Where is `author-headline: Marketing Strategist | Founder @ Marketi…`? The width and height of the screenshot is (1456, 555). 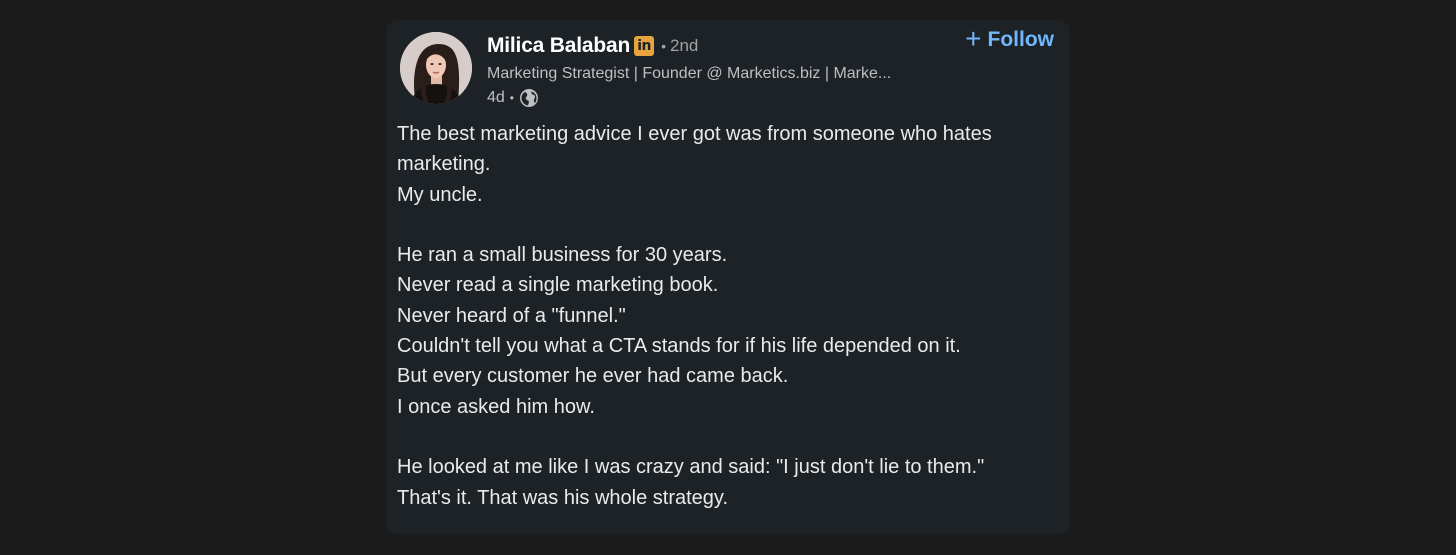
author-headline: Marketing Strategist | Founder @ Marketi… is located at coordinates (689, 73).